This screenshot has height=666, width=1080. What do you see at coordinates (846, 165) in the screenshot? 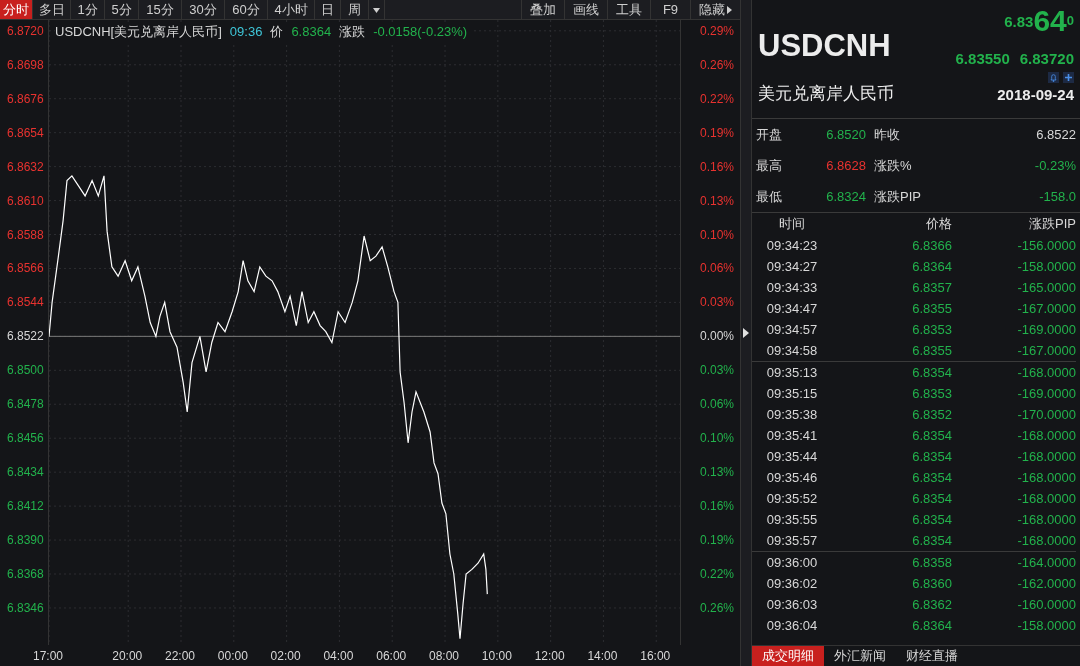
I see `stat-value: 6.8628` at bounding box center [846, 165].